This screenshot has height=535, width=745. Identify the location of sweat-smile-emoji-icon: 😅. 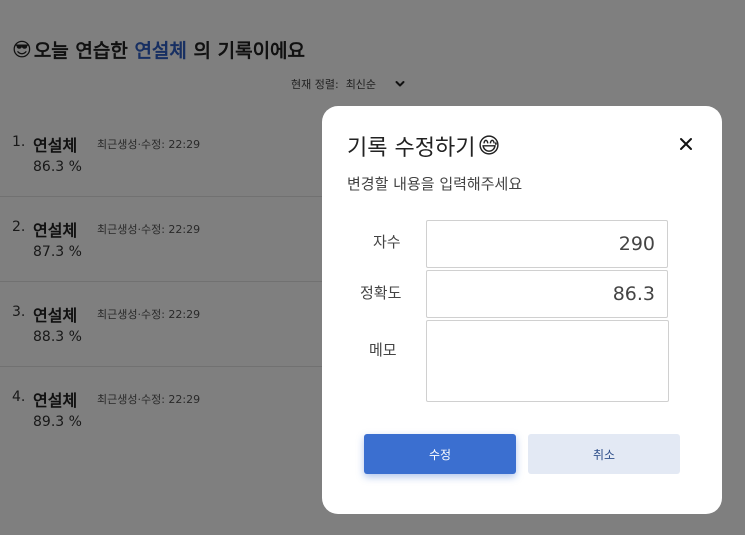
(489, 146).